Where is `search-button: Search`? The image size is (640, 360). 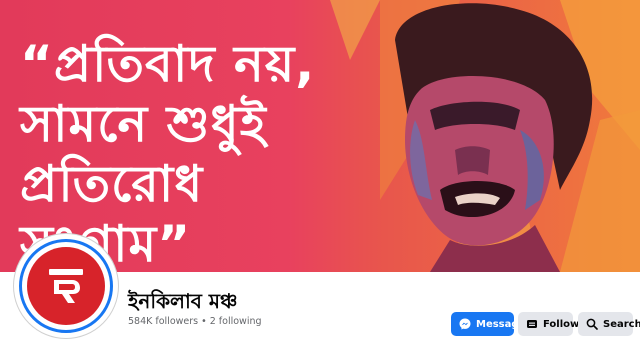
search-button: Search is located at coordinates (609, 324).